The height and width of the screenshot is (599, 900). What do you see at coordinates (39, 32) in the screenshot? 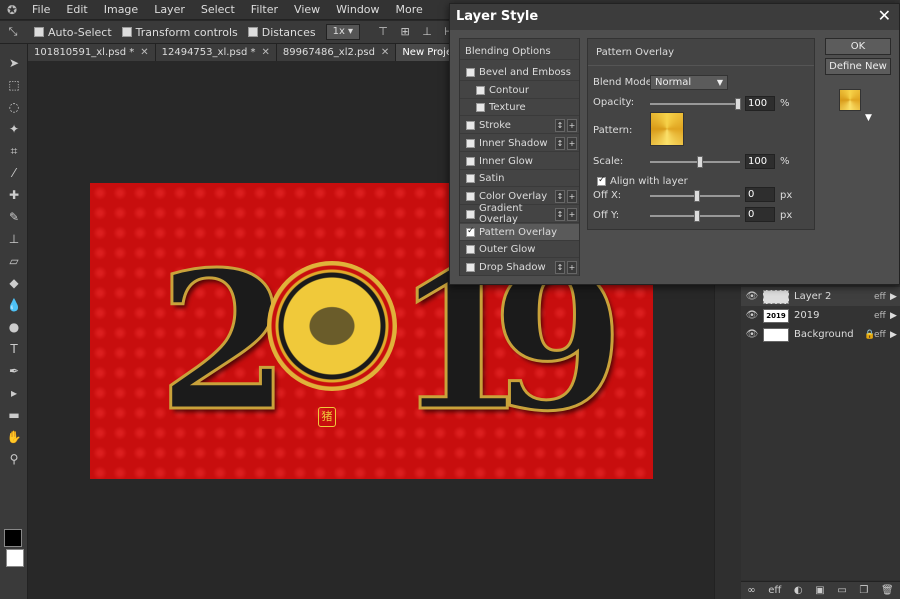
I see `auto-select-checkbox` at bounding box center [39, 32].